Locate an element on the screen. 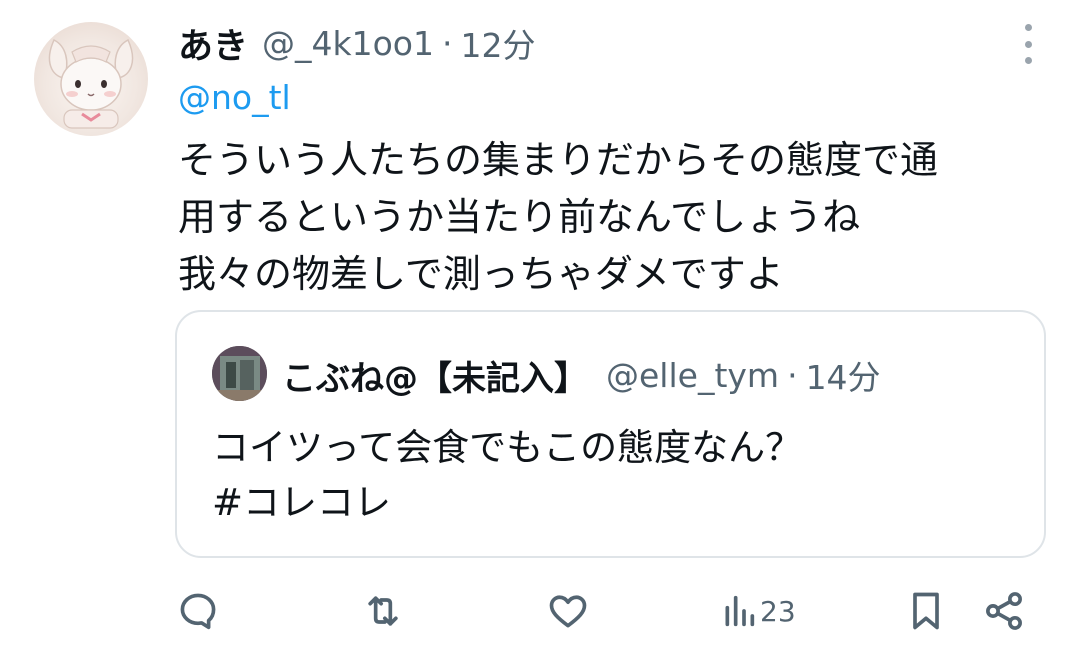 This screenshot has height=653, width=1080. tweet-timestamp: 12分 is located at coordinates (498, 43).